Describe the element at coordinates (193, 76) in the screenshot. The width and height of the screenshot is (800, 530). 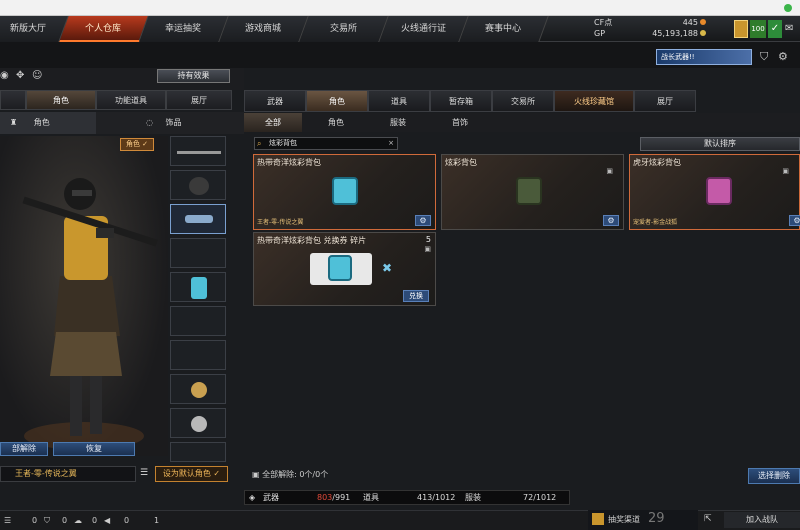
I see `owned-effects-button: 持有效果` at that location.